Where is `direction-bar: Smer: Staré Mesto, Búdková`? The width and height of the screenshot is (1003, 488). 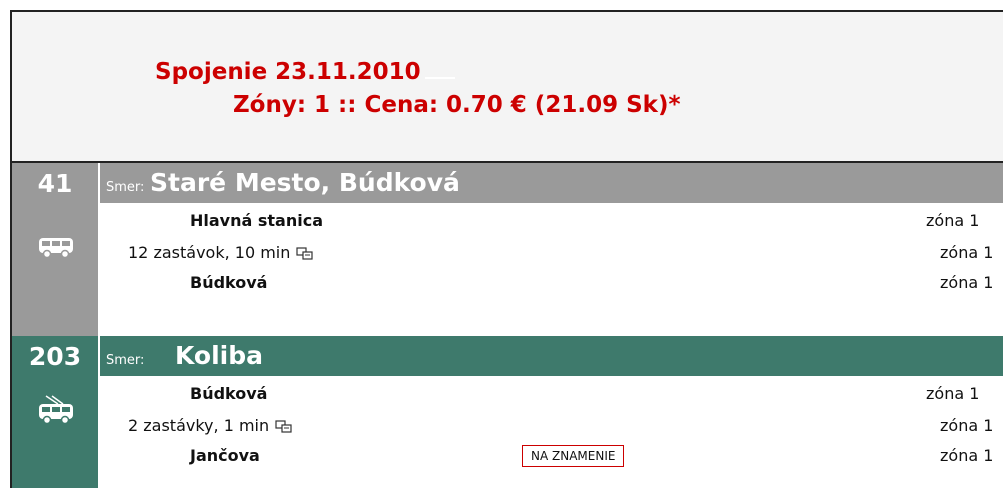 direction-bar: Smer: Staré Mesto, Búdková is located at coordinates (550, 183).